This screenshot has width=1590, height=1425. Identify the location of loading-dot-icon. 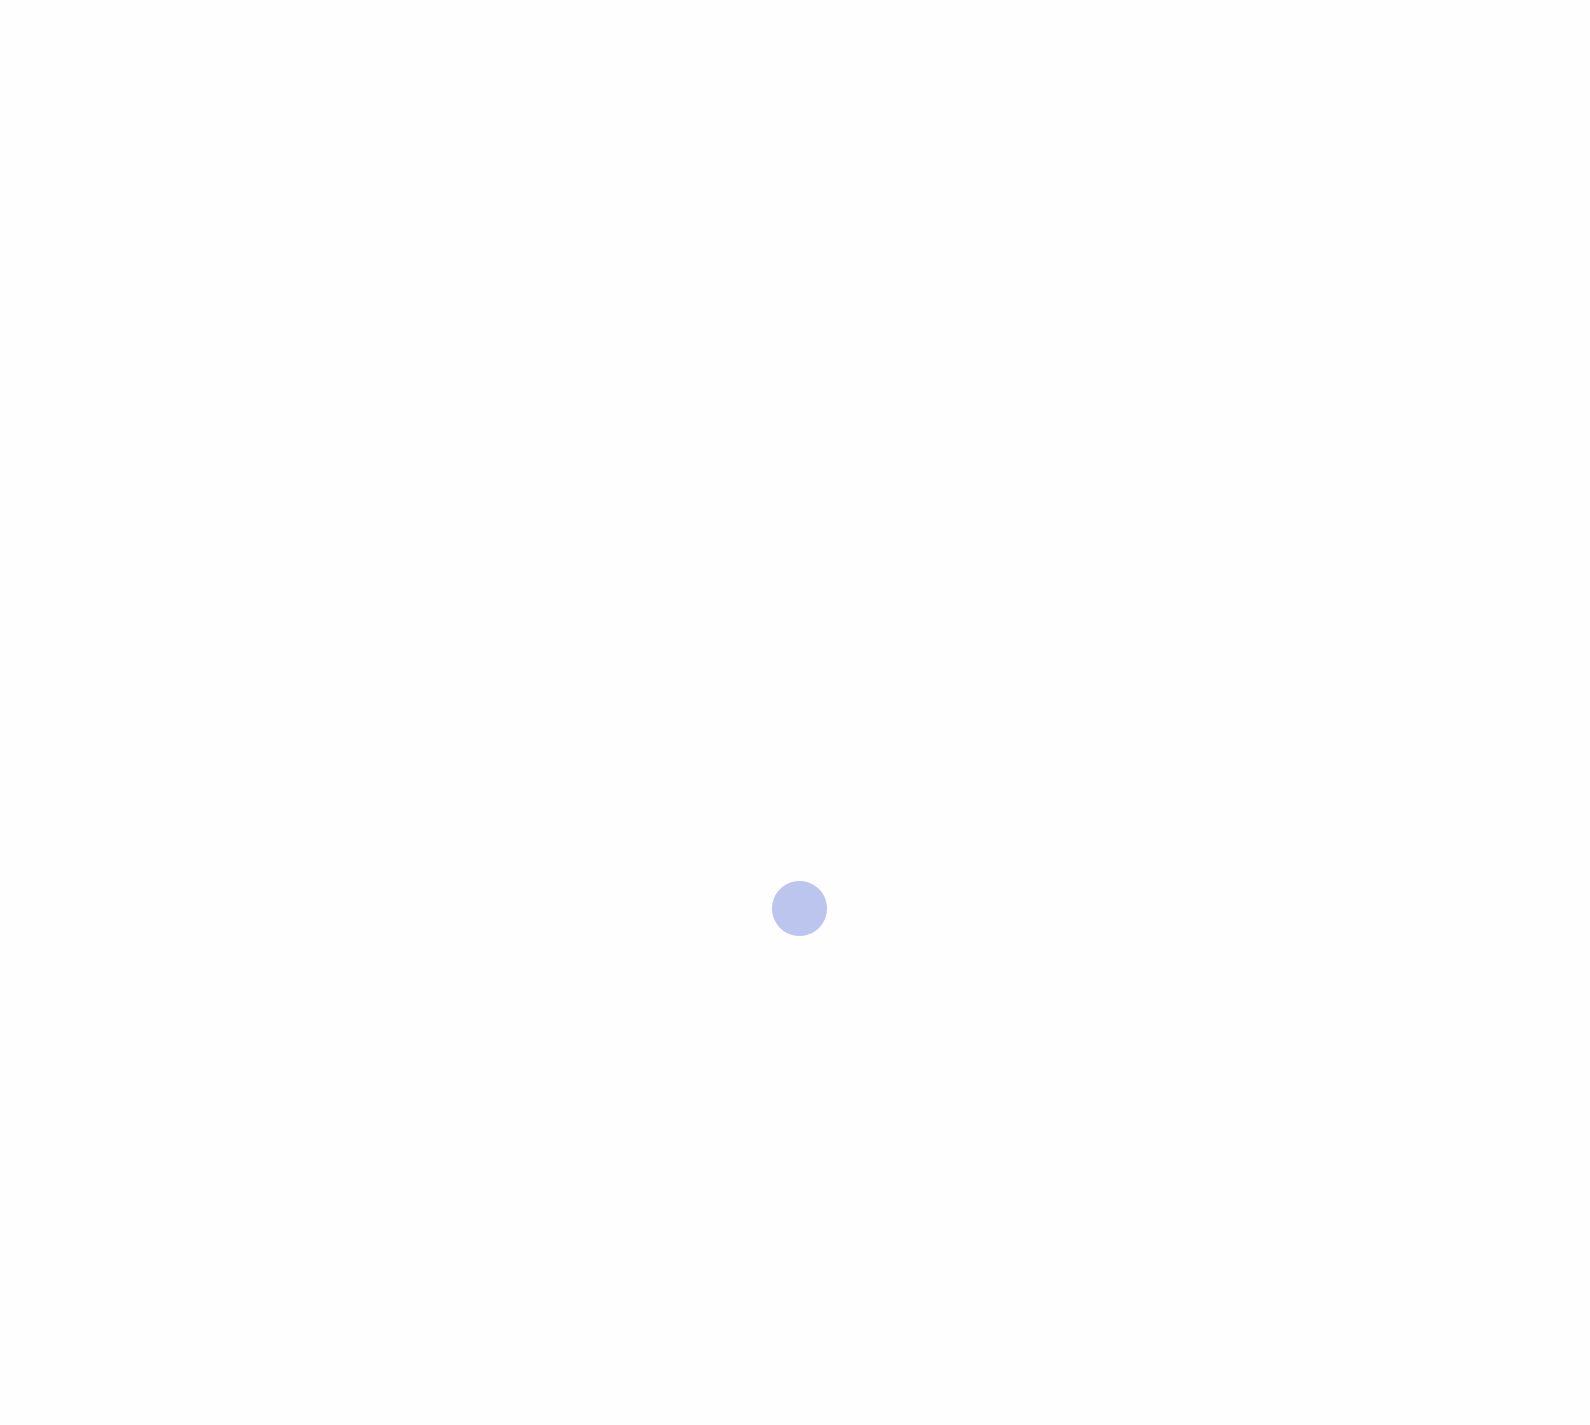
(799, 908).